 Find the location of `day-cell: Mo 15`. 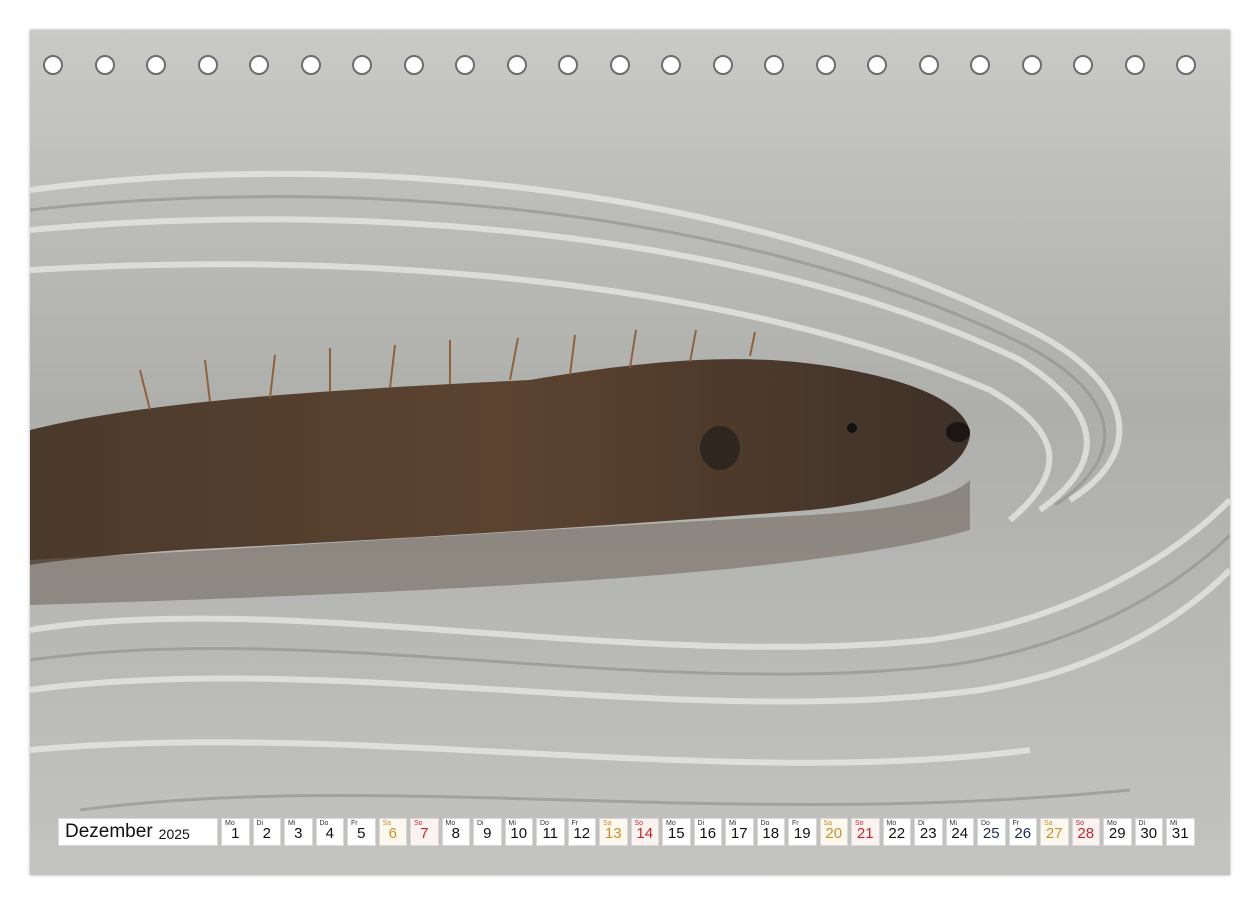

day-cell: Mo 15 is located at coordinates (676, 832).